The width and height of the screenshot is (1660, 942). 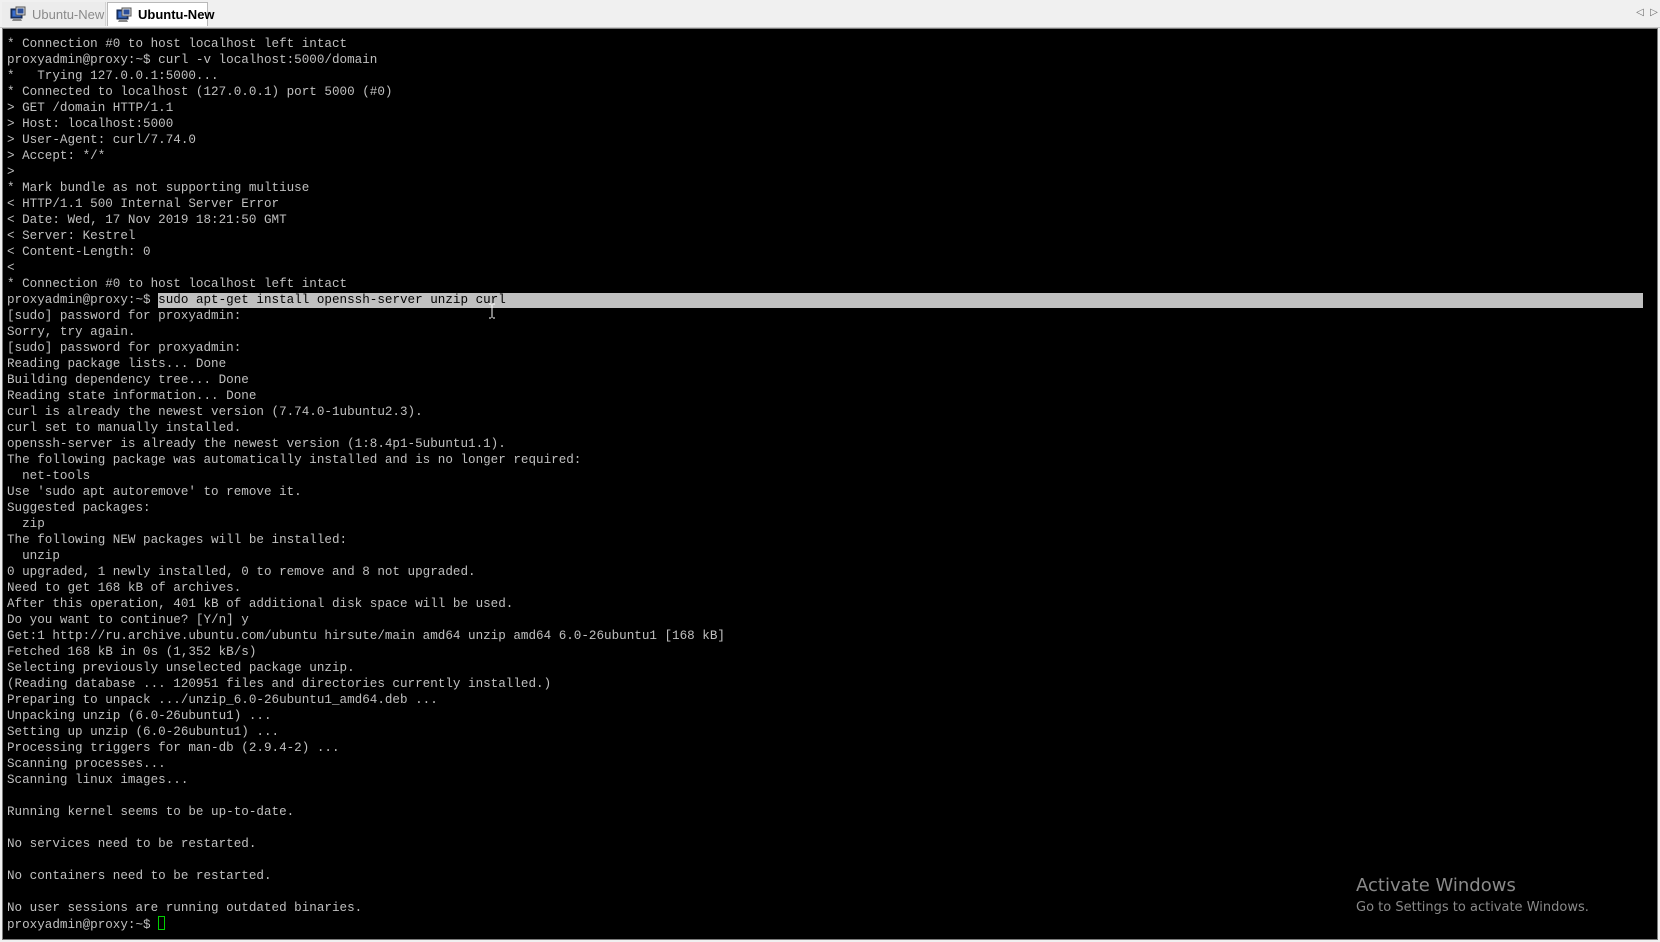 I want to click on terminal-line: Suggested packages:, so click(x=79, y=508).